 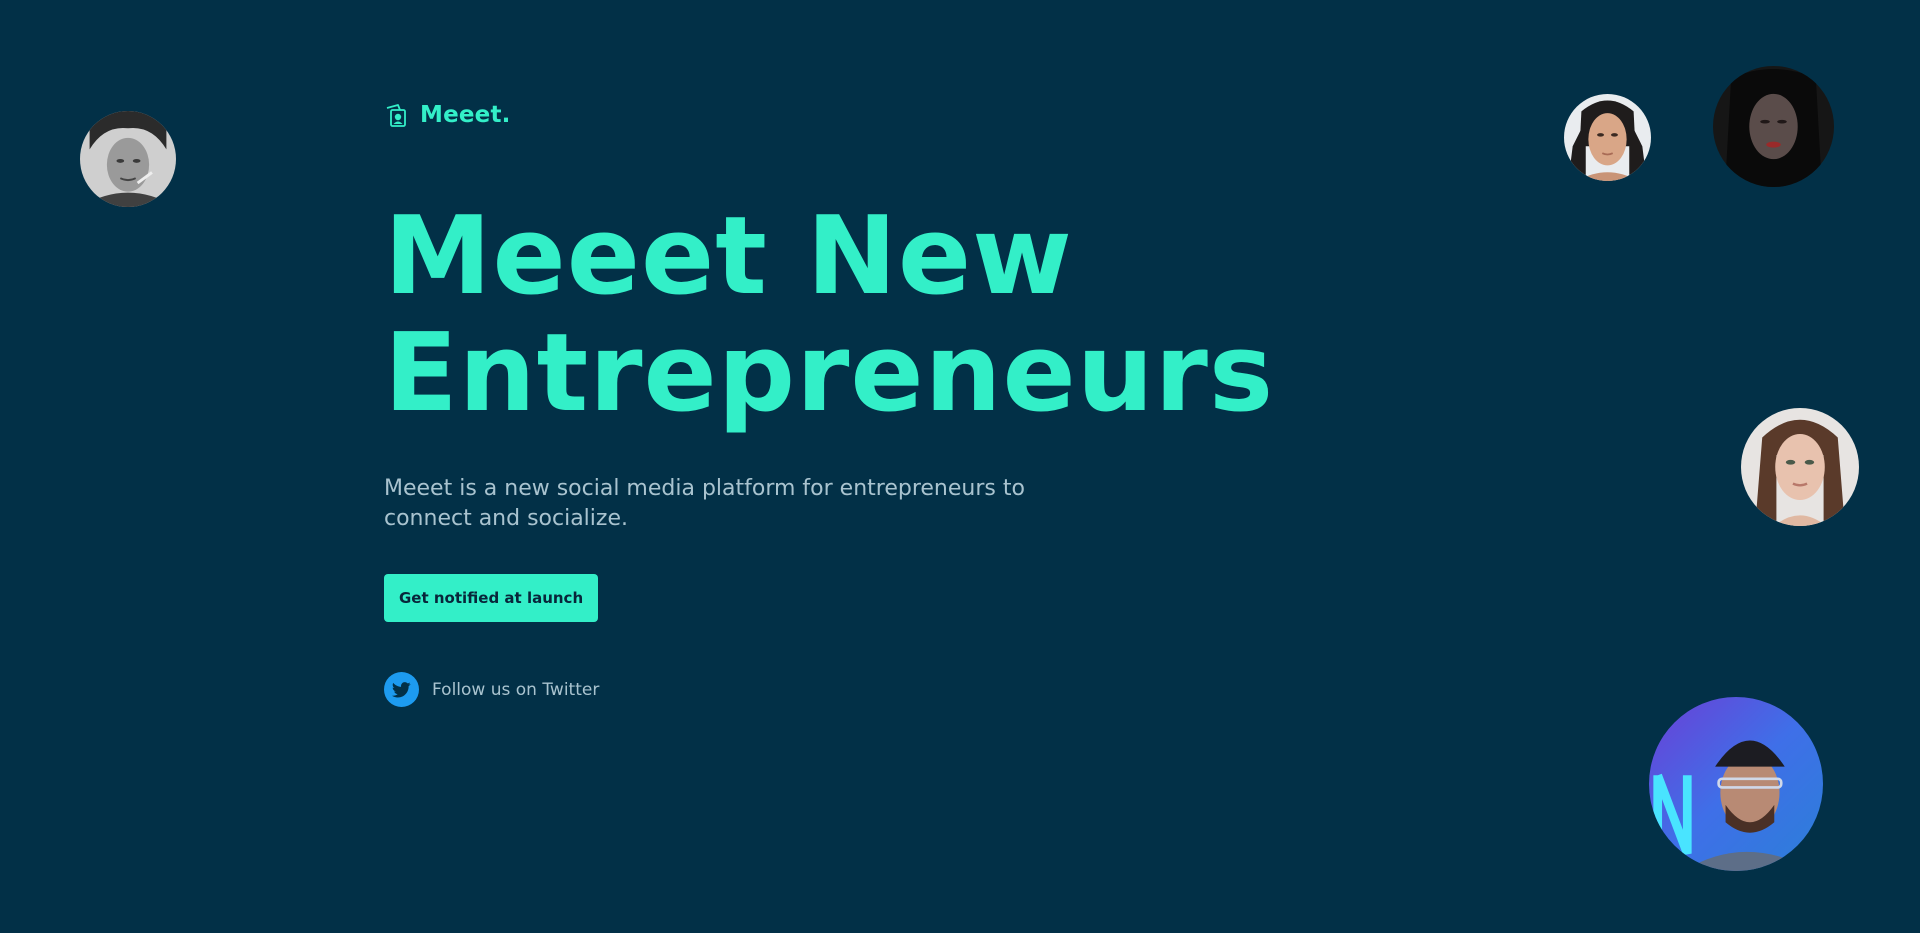 I want to click on page-title-line-1: Meeet New, so click(x=728, y=256).